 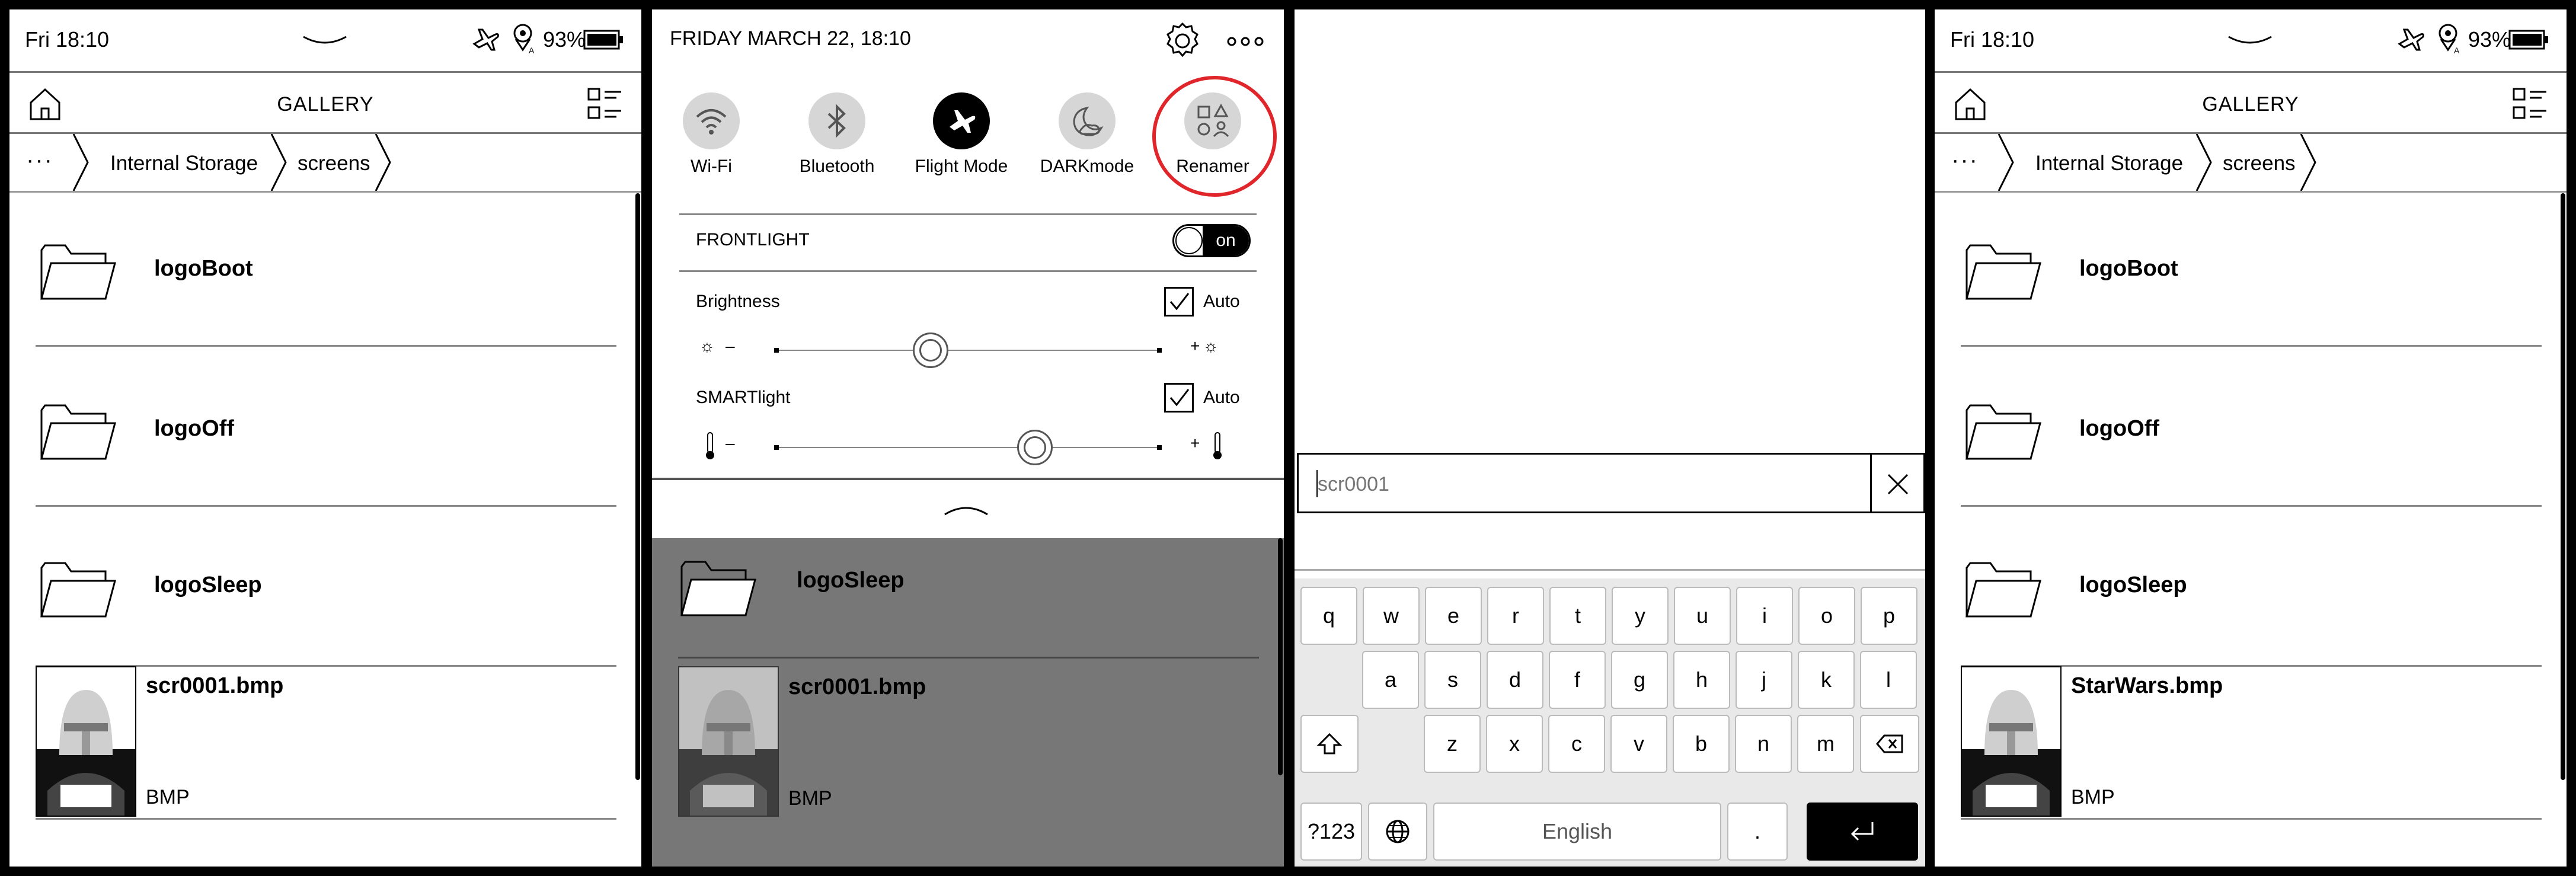 What do you see at coordinates (1888, 680) in the screenshot?
I see `key-l: l` at bounding box center [1888, 680].